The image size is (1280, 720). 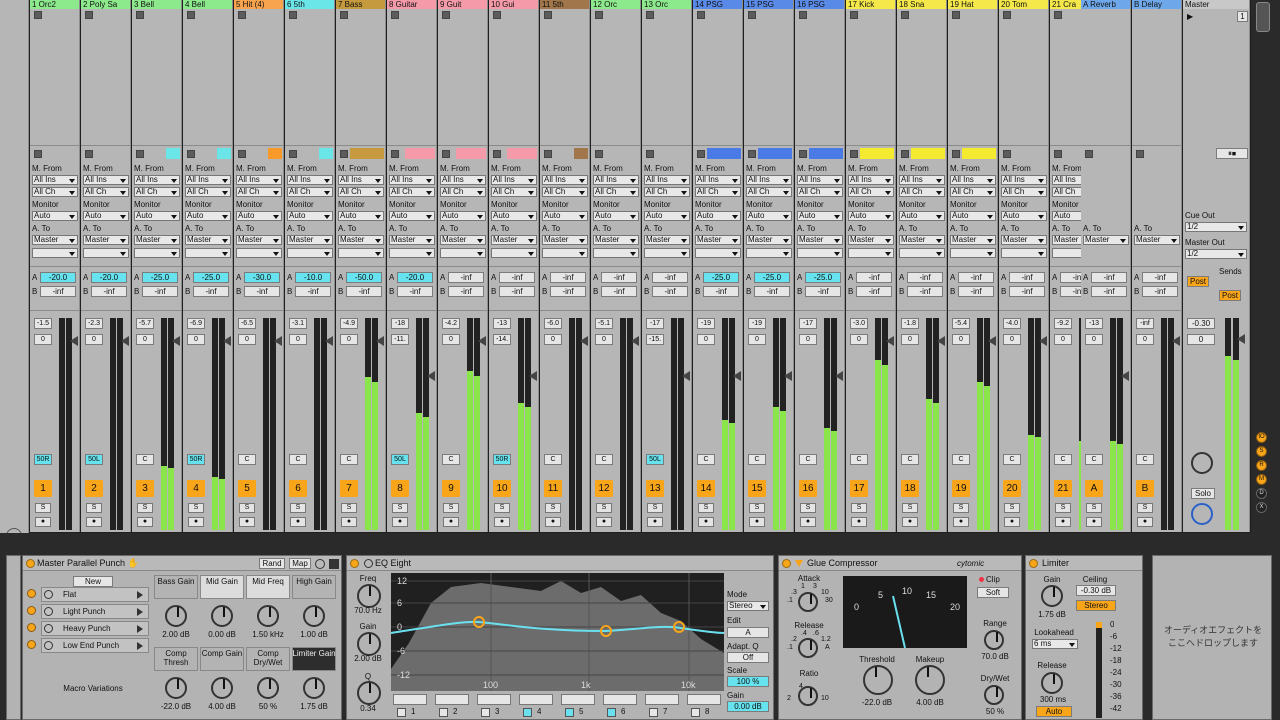 I want to click on map-button: Map, so click(x=300, y=563).